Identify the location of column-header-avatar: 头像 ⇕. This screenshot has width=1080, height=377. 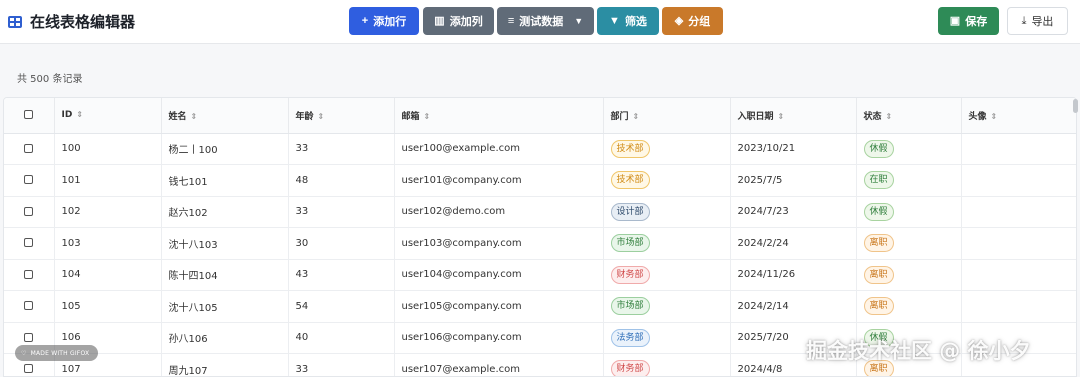
(1018, 116).